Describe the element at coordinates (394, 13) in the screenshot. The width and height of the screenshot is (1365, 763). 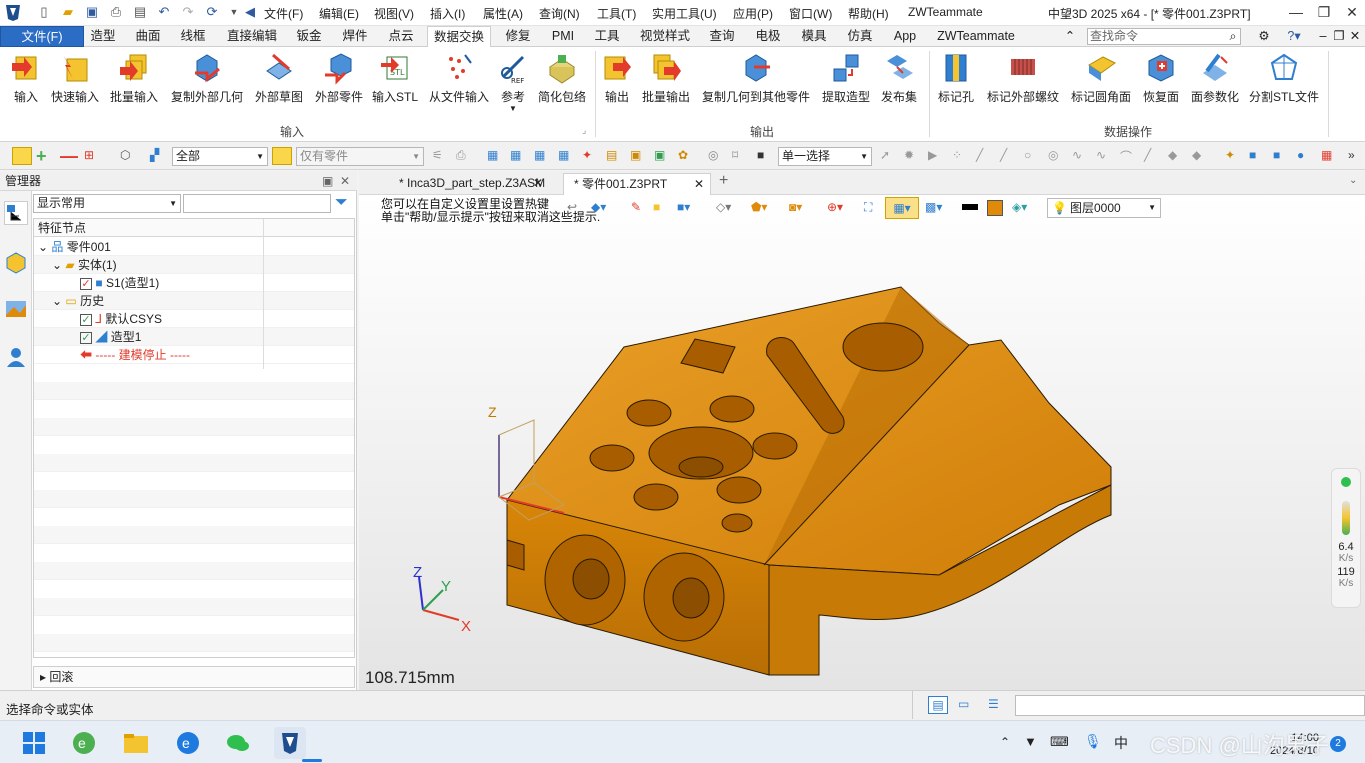
I see `menu-view: 视图(V)` at that location.